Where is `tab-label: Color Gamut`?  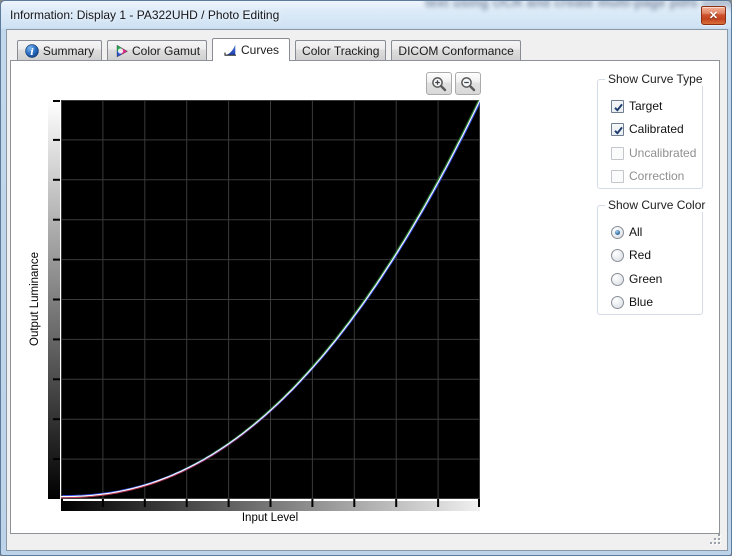
tab-label: Color Gamut is located at coordinates (166, 50).